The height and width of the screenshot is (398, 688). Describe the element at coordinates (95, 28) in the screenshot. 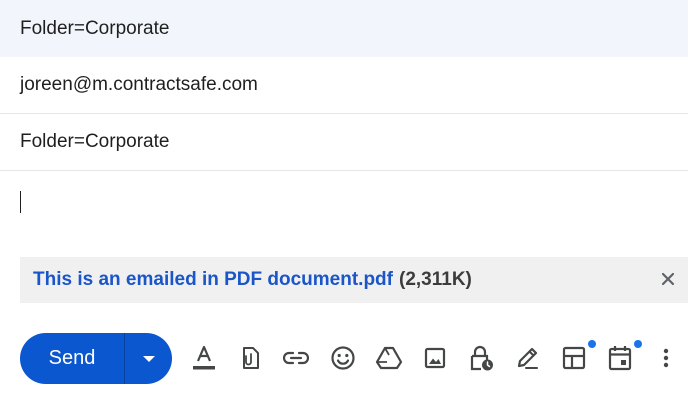

I see `compose-title: Folder=Corporate` at that location.